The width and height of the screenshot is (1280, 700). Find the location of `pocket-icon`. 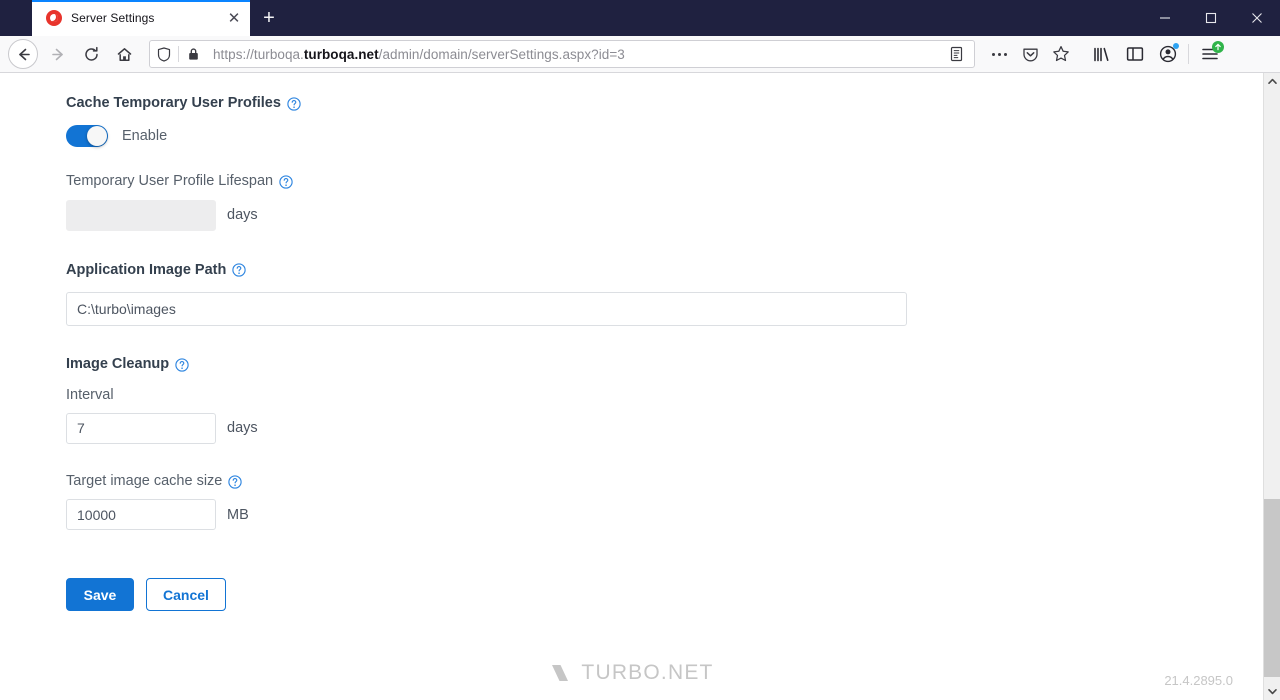

pocket-icon is located at coordinates (1030, 54).